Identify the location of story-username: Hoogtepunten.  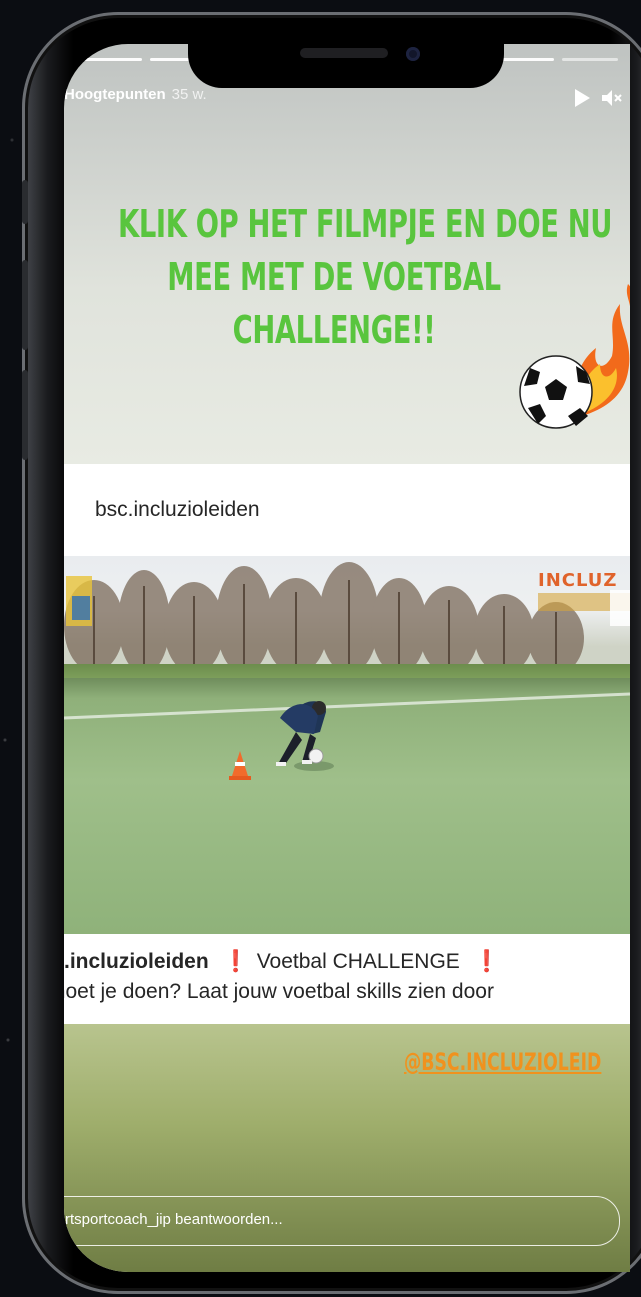
(115, 94).